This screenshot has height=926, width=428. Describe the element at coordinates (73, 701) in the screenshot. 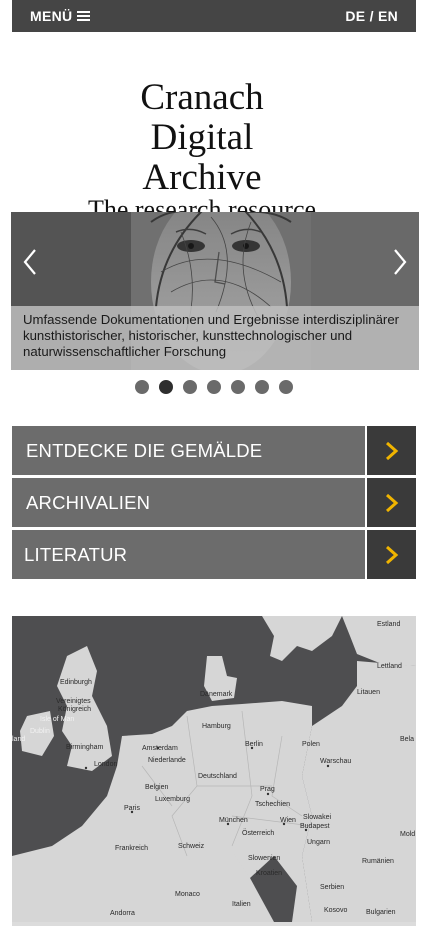

I see `map-label-vereinigtes: Vereinigtes` at that location.